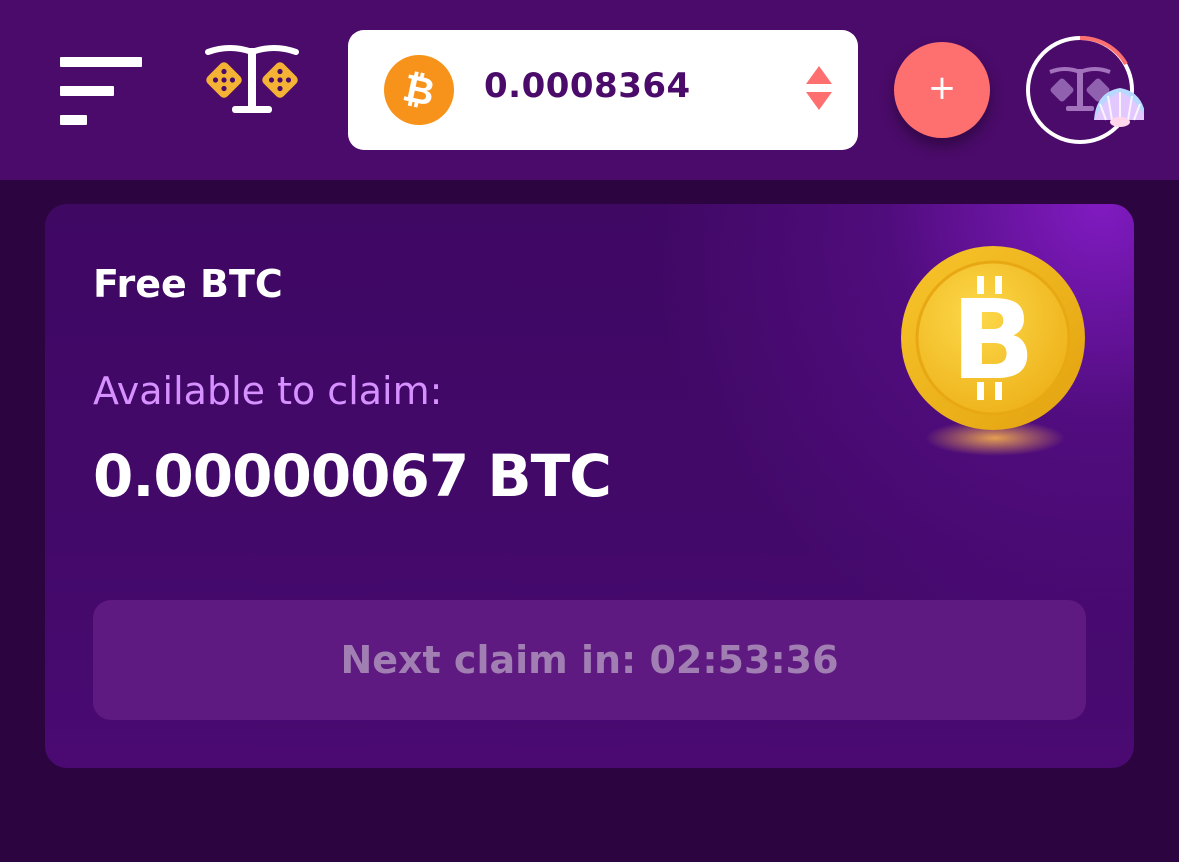 The height and width of the screenshot is (862, 1179). Describe the element at coordinates (819, 88) in the screenshot. I see `currency-switch-arrows-icon` at that location.